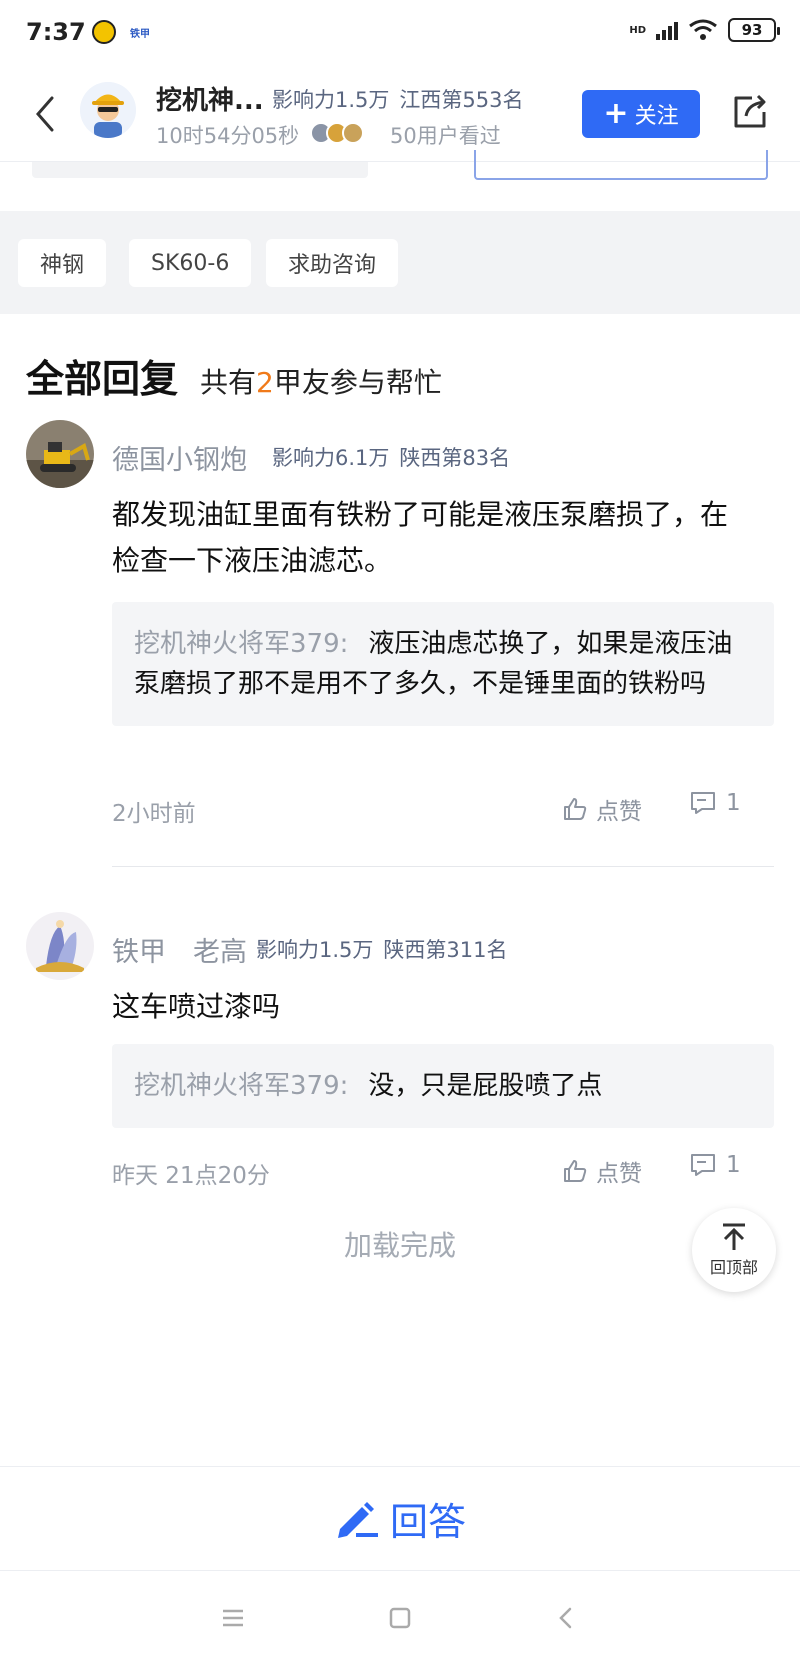 This screenshot has width=800, height=1665. What do you see at coordinates (179, 457) in the screenshot?
I see `commenter-name: 德国小钢炮` at bounding box center [179, 457].